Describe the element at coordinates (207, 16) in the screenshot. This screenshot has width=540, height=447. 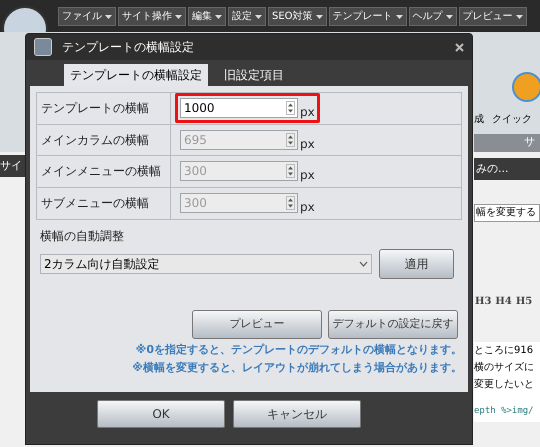
I see `menu-item: 編集` at that location.